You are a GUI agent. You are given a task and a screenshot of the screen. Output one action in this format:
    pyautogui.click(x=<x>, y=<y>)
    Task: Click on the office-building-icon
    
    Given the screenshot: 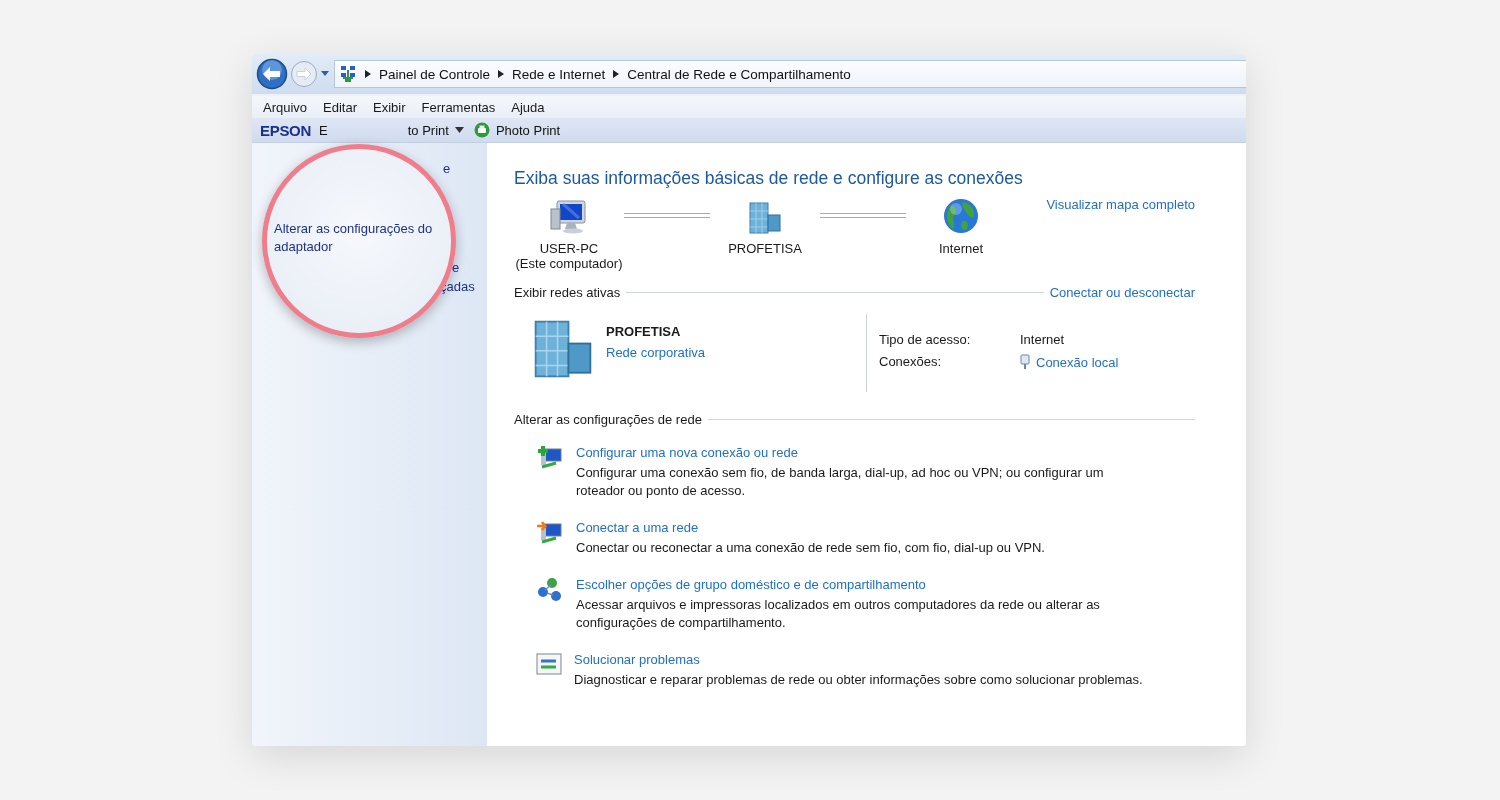 What is the action you would take?
    pyautogui.click(x=765, y=218)
    